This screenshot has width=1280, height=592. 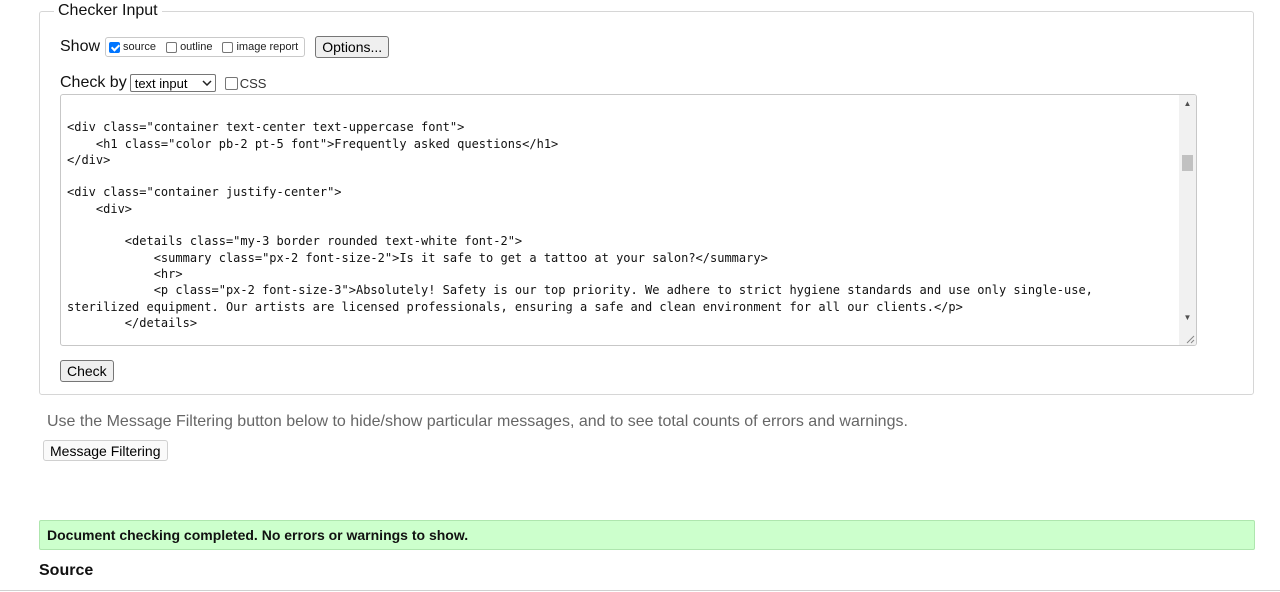 What do you see at coordinates (228, 47) in the screenshot?
I see `show-image-report-checkbox` at bounding box center [228, 47].